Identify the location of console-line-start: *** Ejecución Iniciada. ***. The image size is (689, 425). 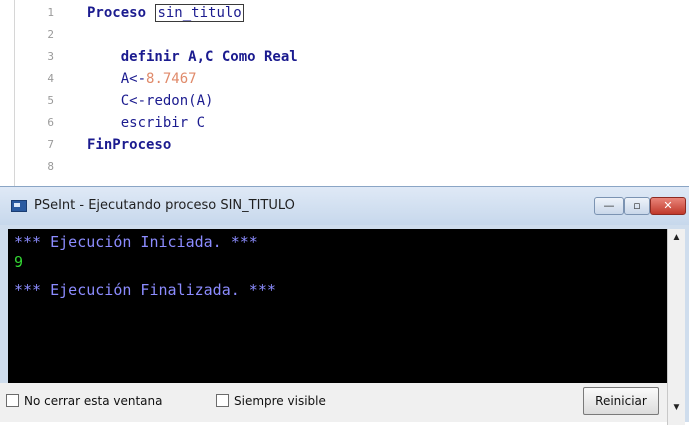
(136, 242).